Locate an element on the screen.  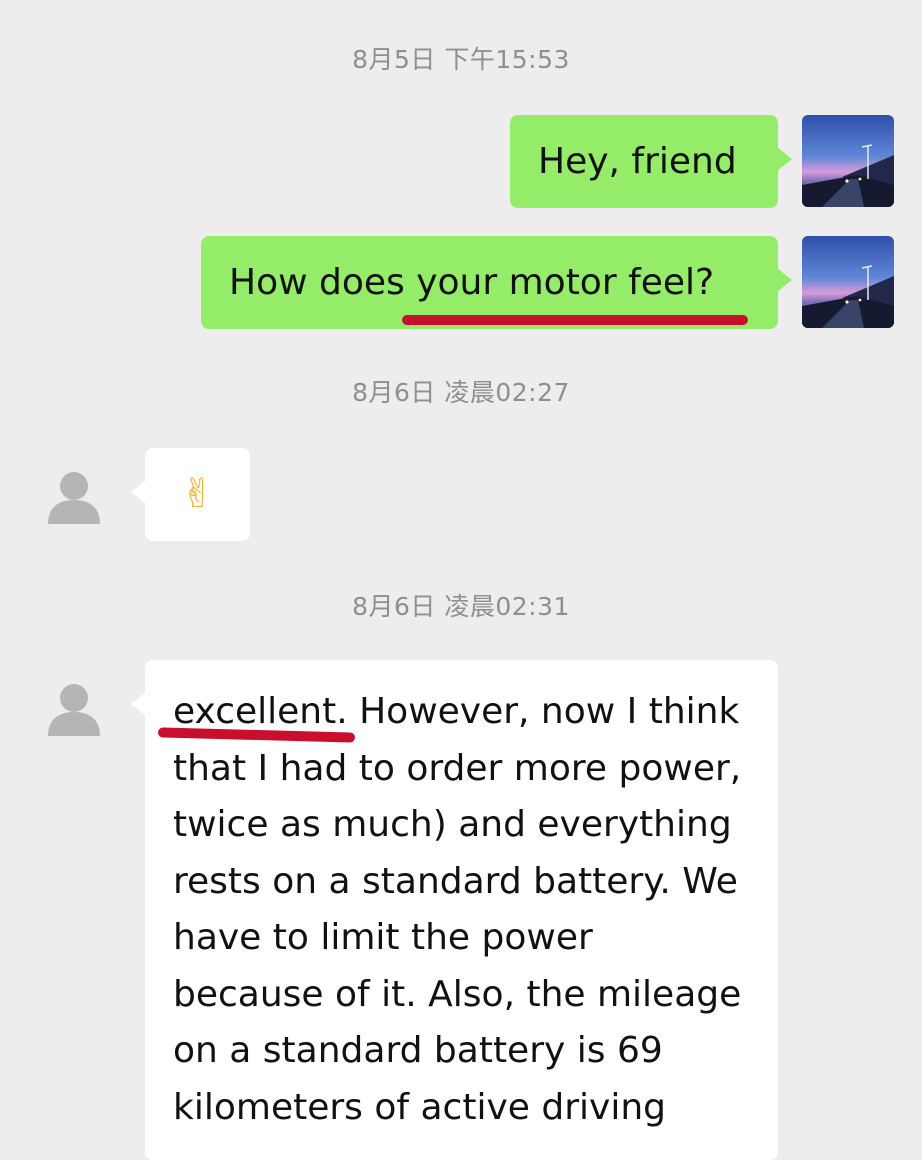
message-line: twice as much) and everything is located at coordinates (452, 824).